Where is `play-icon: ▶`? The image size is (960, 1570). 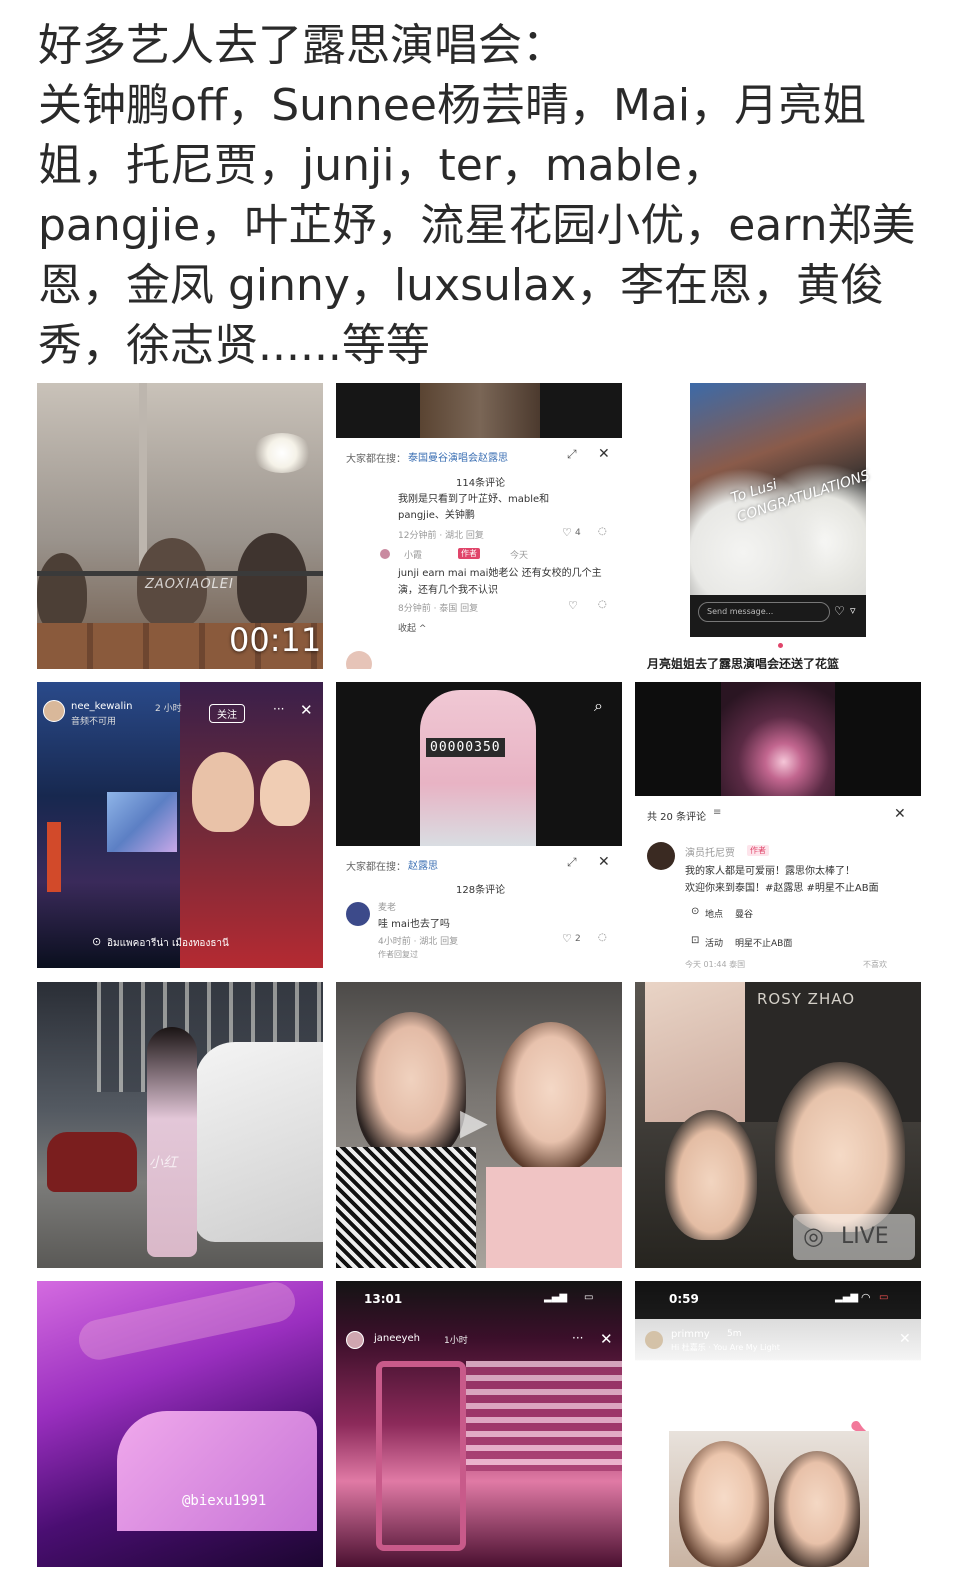 play-icon: ▶ is located at coordinates (474, 1122).